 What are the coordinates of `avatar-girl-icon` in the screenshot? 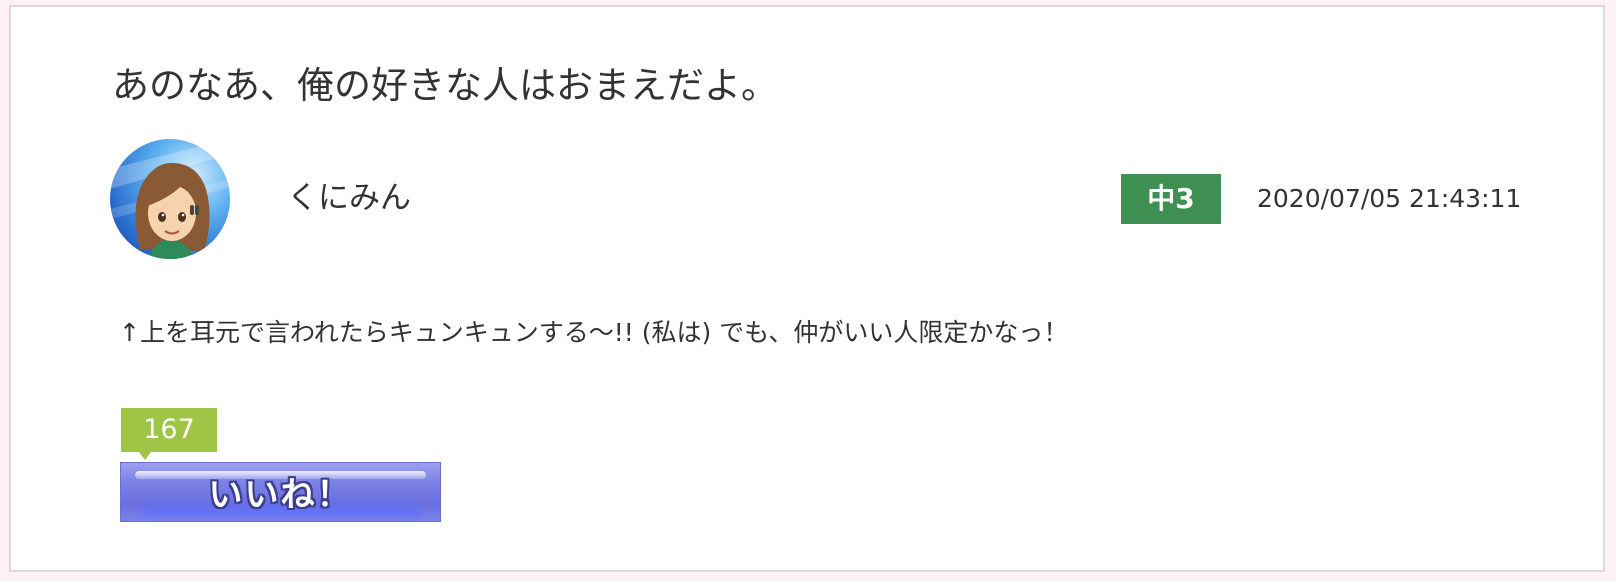 It's located at (170, 199).